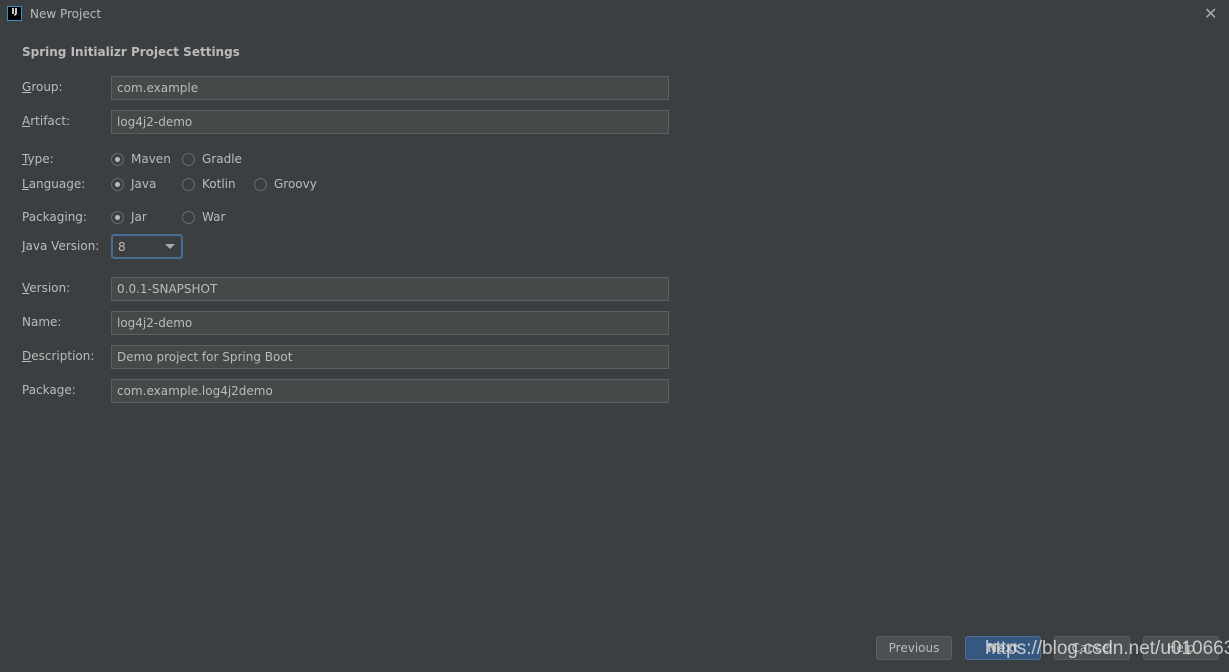 Image resolution: width=1229 pixels, height=672 pixels. I want to click on version-label: Version:, so click(46, 288).